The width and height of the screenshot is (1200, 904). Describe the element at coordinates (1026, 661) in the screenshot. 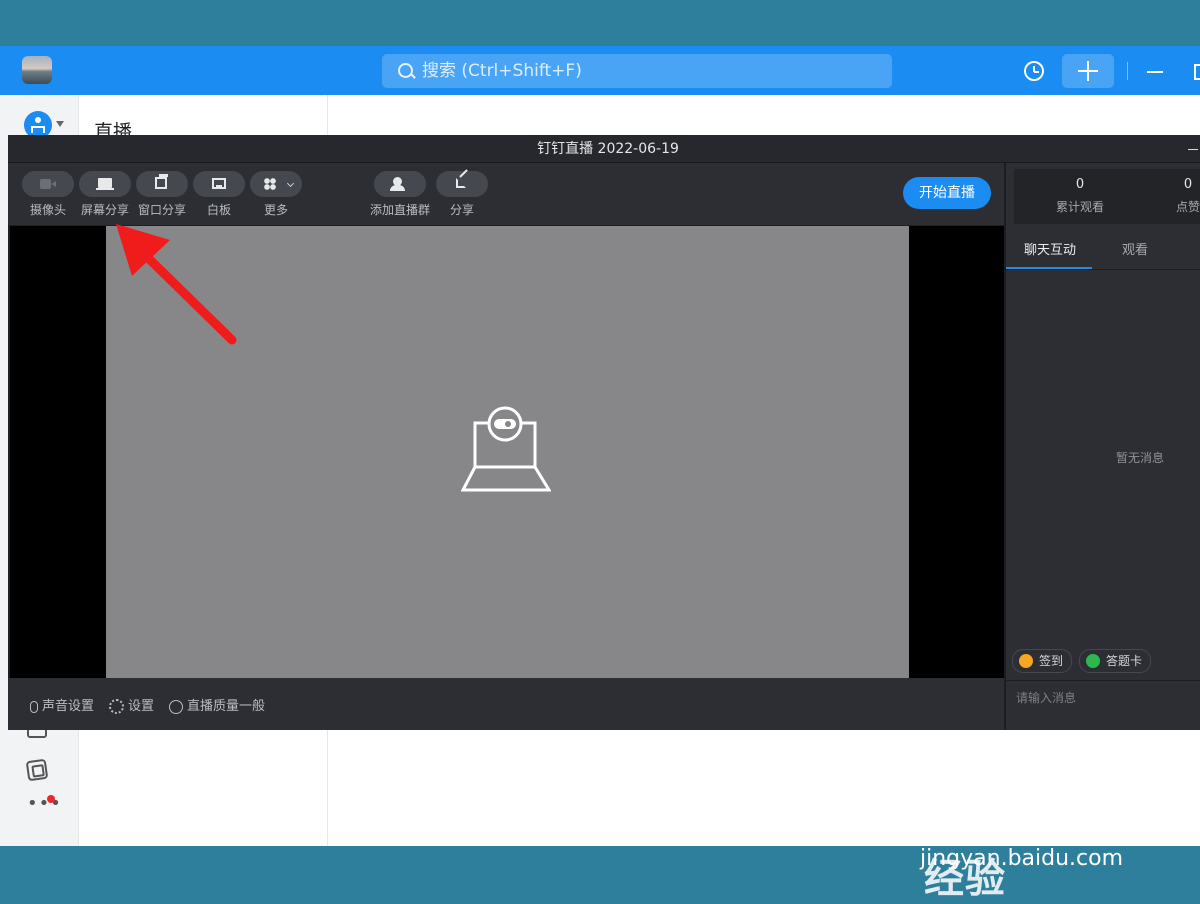

I see `check-in-icon` at that location.